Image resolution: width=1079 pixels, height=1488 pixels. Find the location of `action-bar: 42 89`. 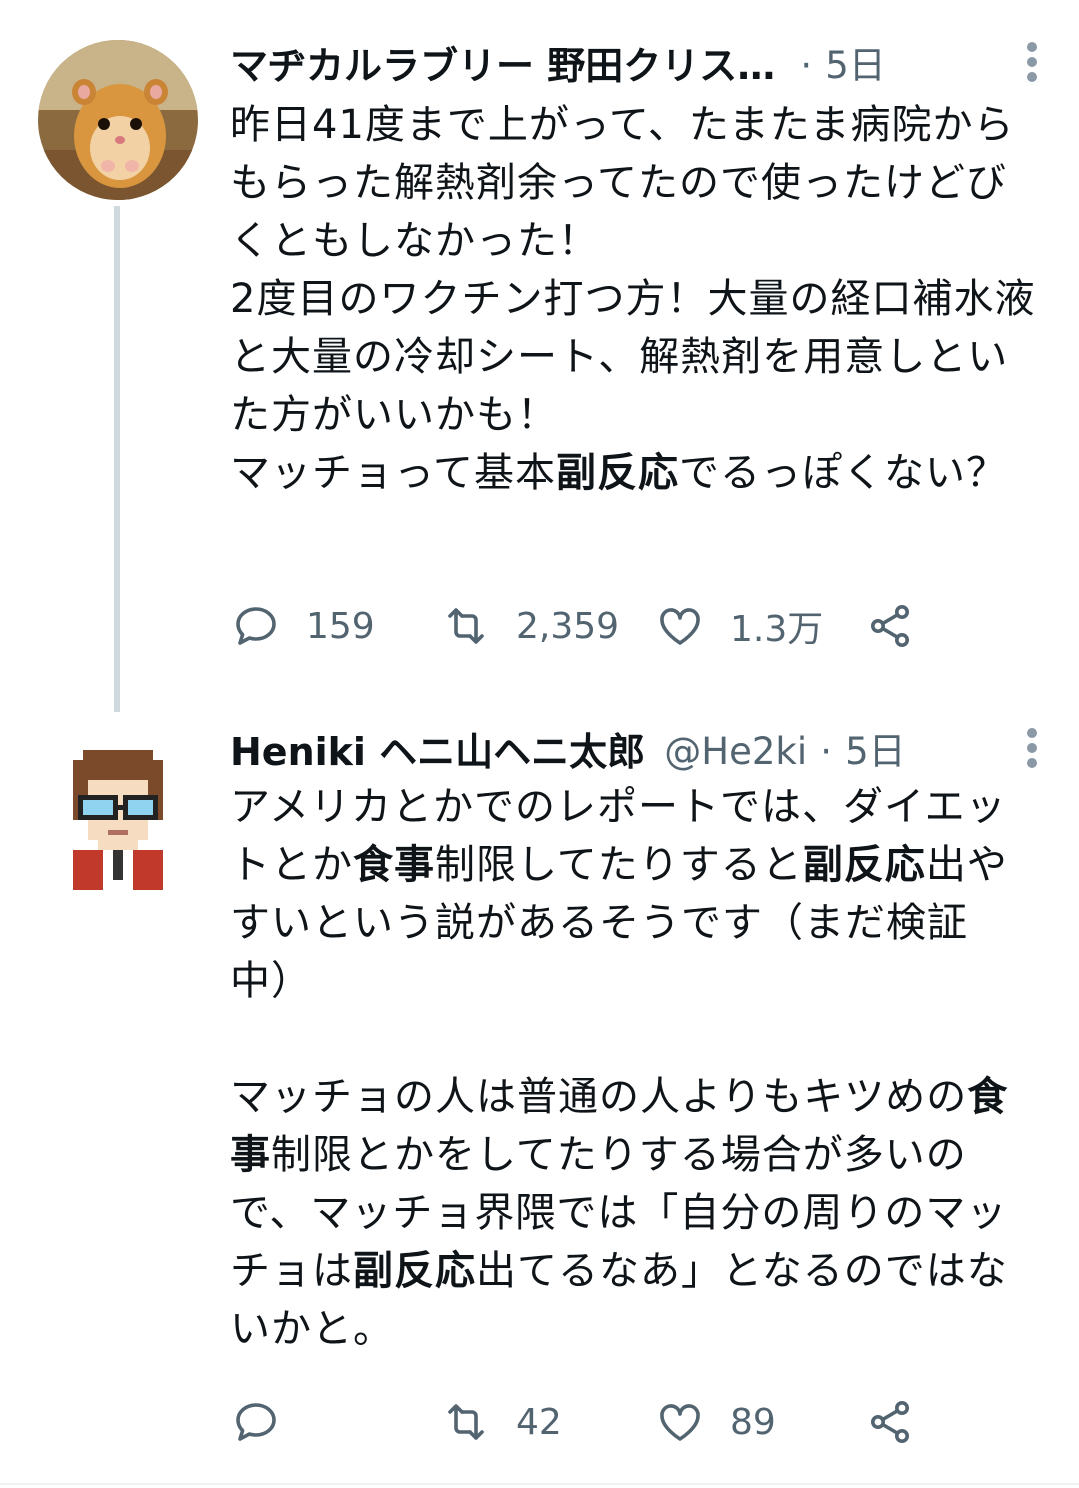

action-bar: 42 89 is located at coordinates (636, 1422).